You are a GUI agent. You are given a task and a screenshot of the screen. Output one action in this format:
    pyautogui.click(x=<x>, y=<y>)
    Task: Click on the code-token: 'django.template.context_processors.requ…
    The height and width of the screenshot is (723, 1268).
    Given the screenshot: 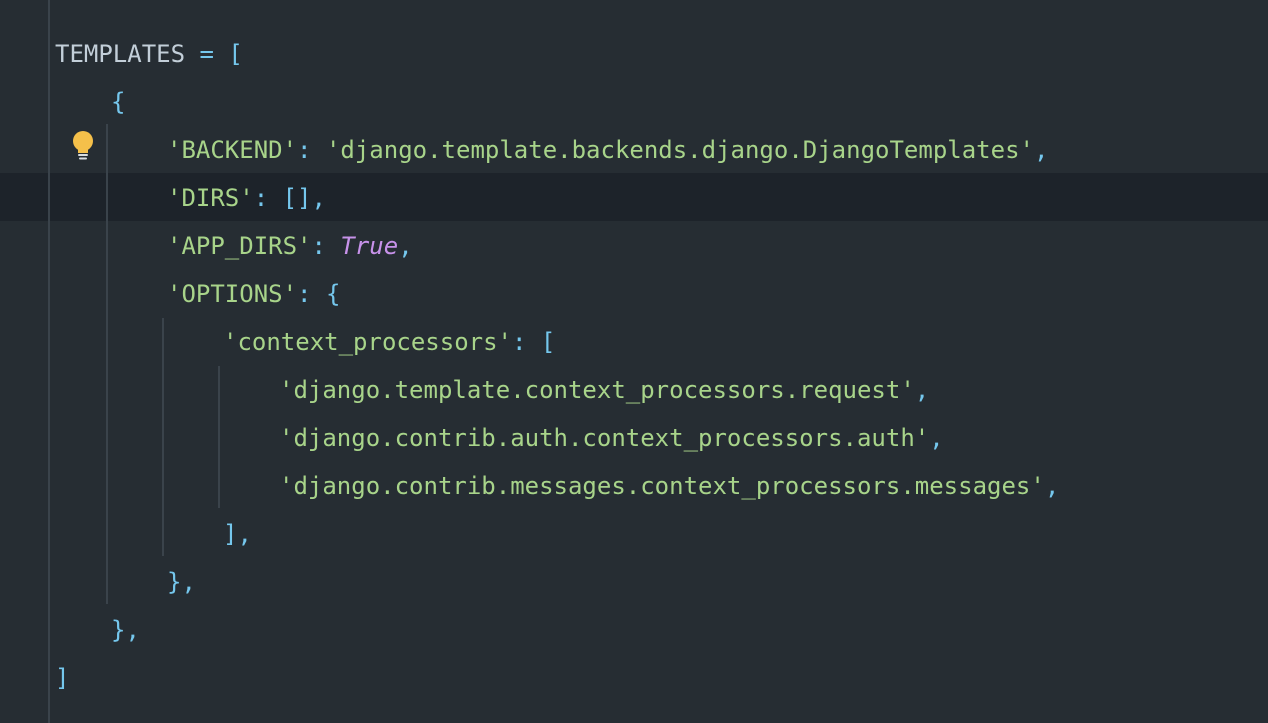 What is the action you would take?
    pyautogui.click(x=597, y=390)
    